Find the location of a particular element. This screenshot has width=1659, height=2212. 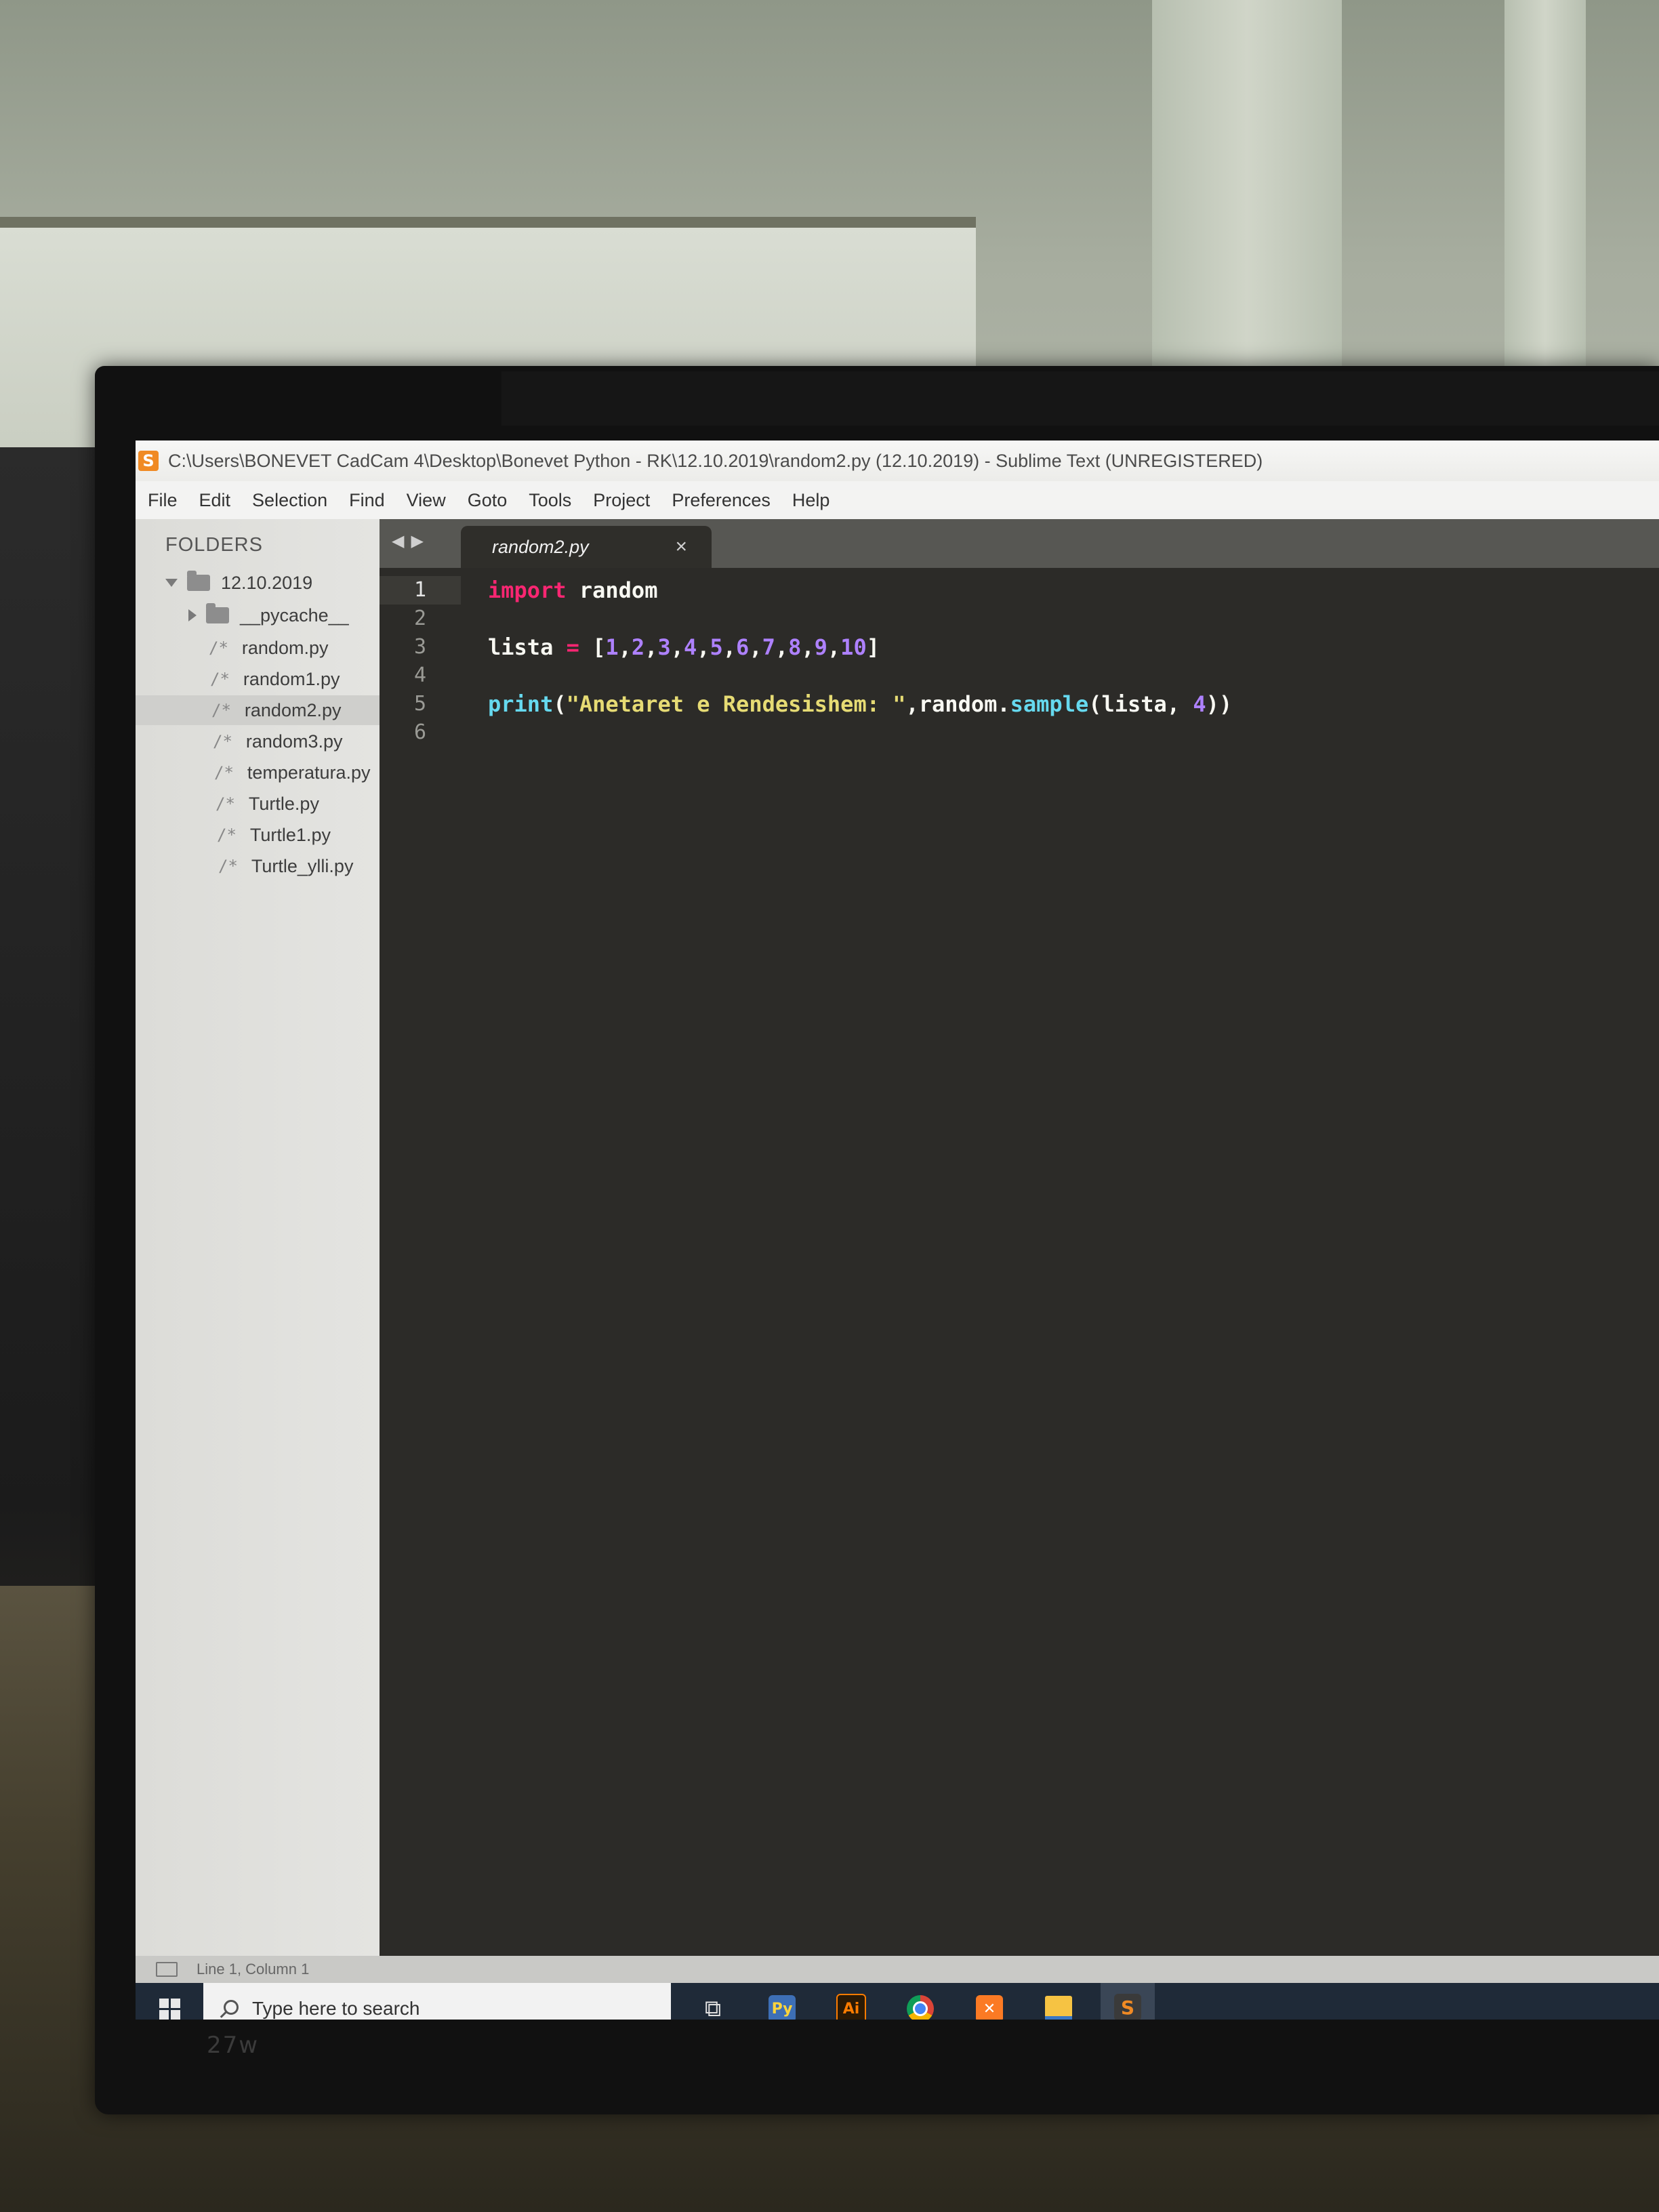

code-text: ,random. is located at coordinates (957, 704).